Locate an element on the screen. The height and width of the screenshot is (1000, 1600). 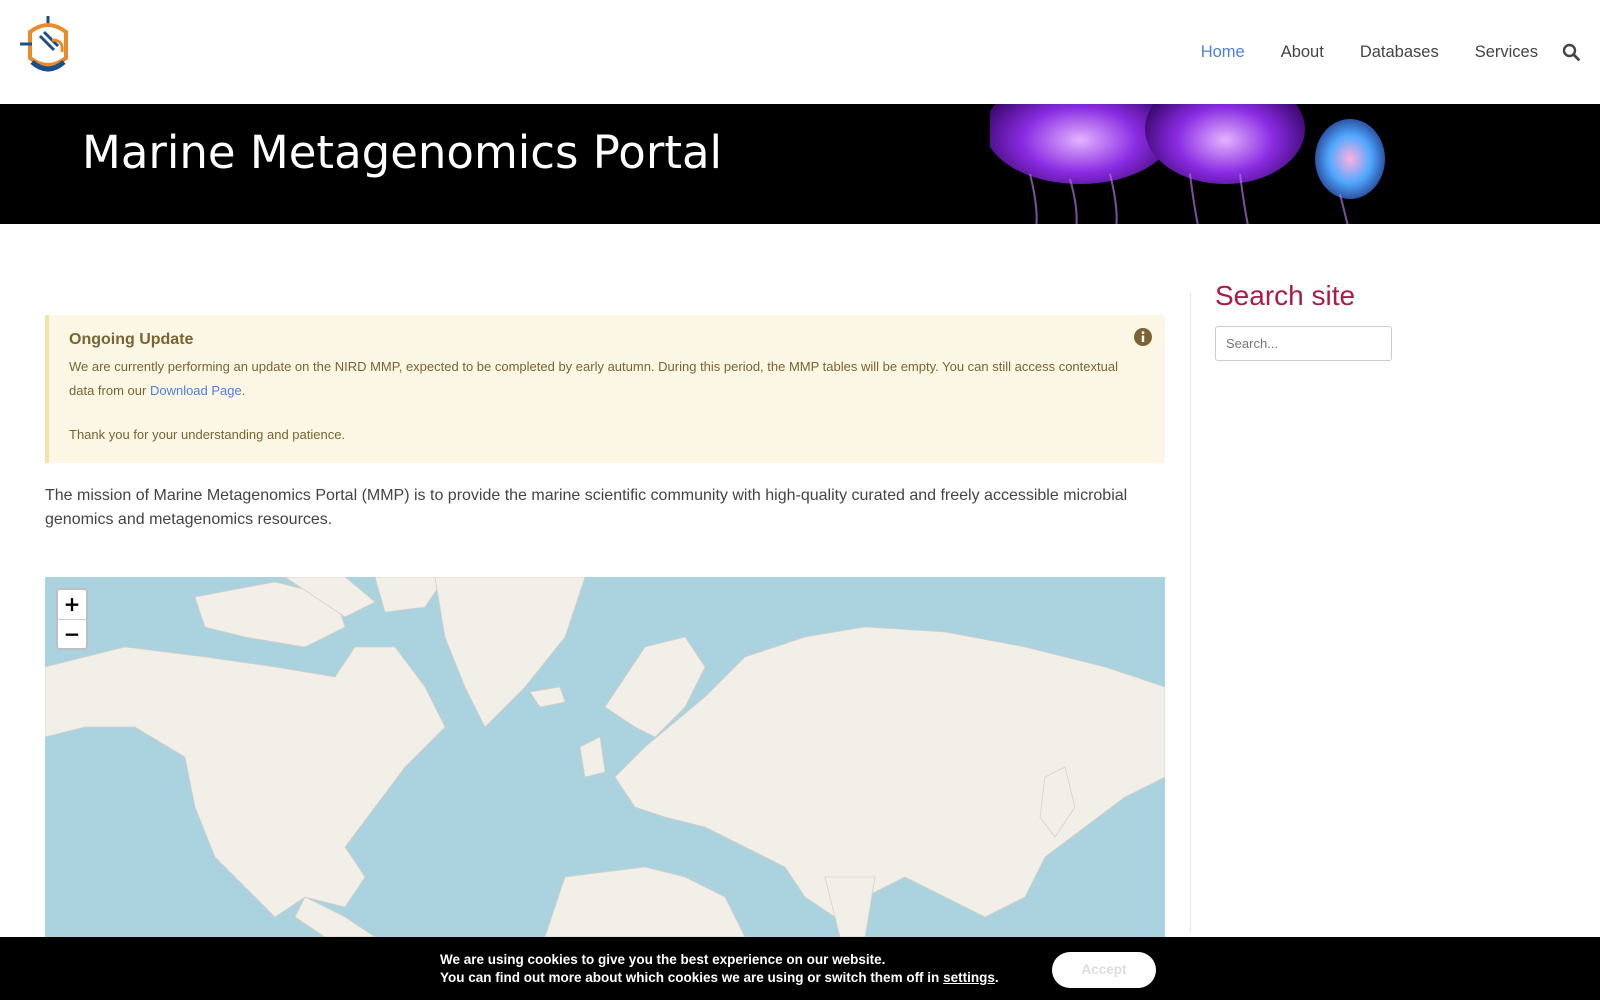
zoom-in-button: + is located at coordinates (72, 605).